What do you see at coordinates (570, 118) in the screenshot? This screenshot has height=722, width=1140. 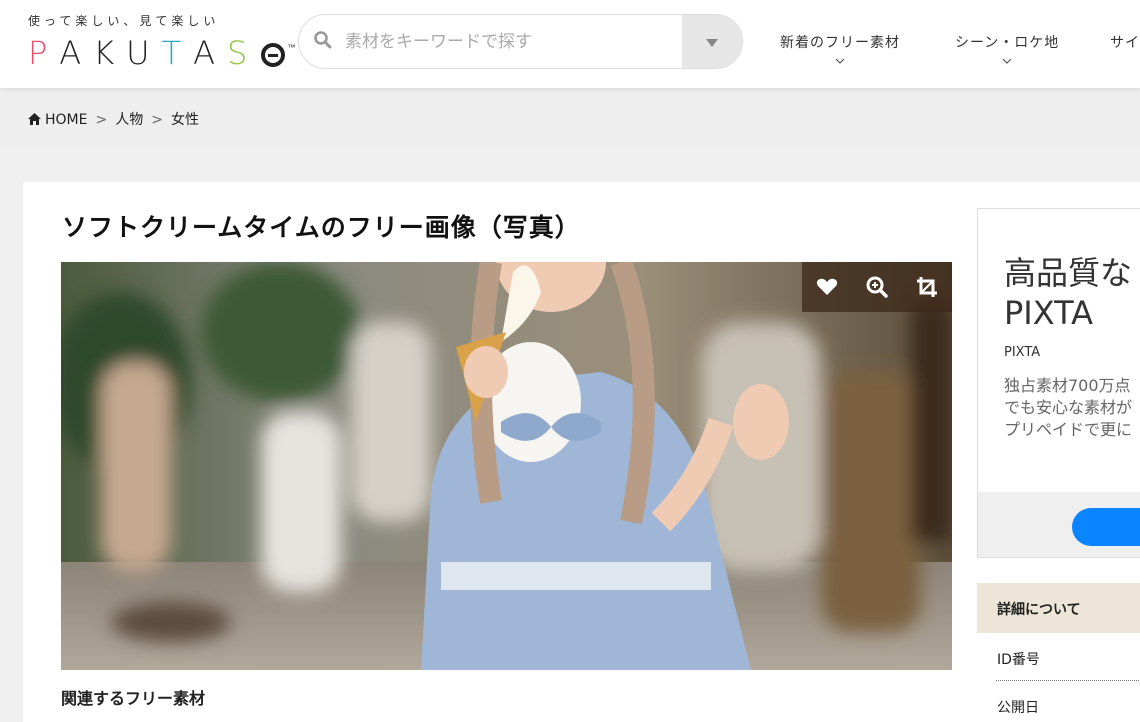 I see `breadcrumb-bar: HOME > 人物 > 女性` at bounding box center [570, 118].